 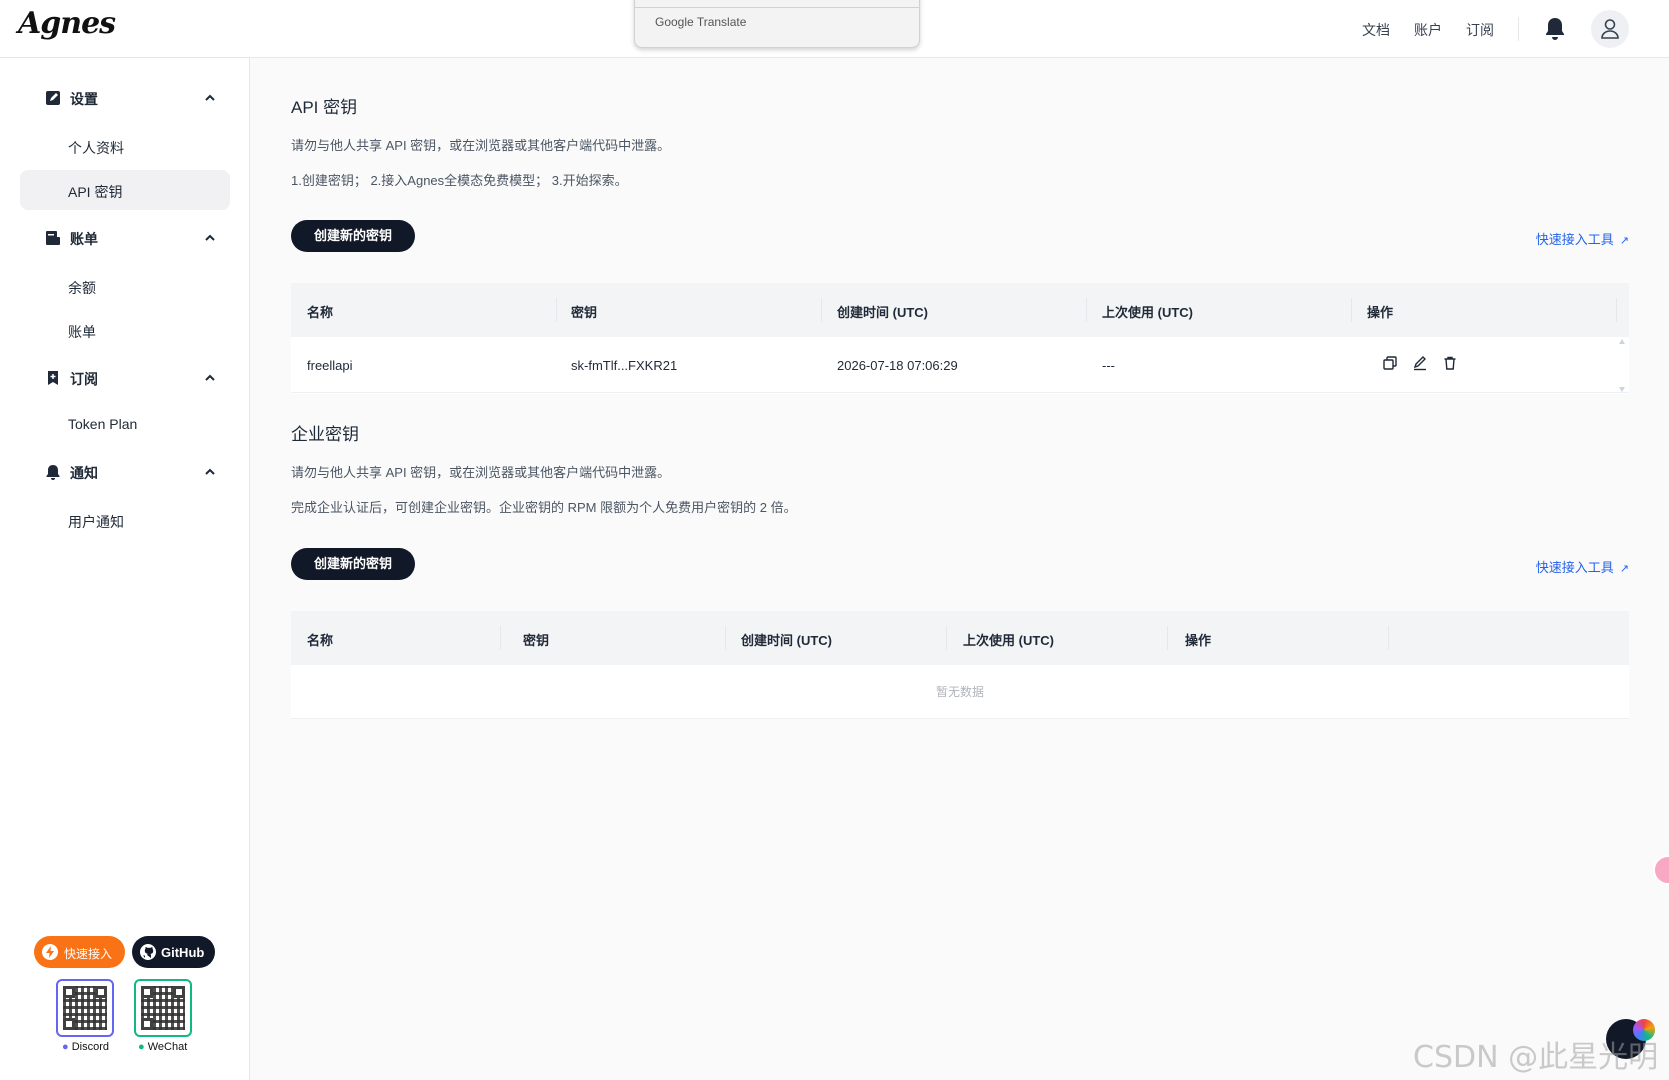 What do you see at coordinates (82, 332) in the screenshot?
I see `sidebar-item-label: 账单` at bounding box center [82, 332].